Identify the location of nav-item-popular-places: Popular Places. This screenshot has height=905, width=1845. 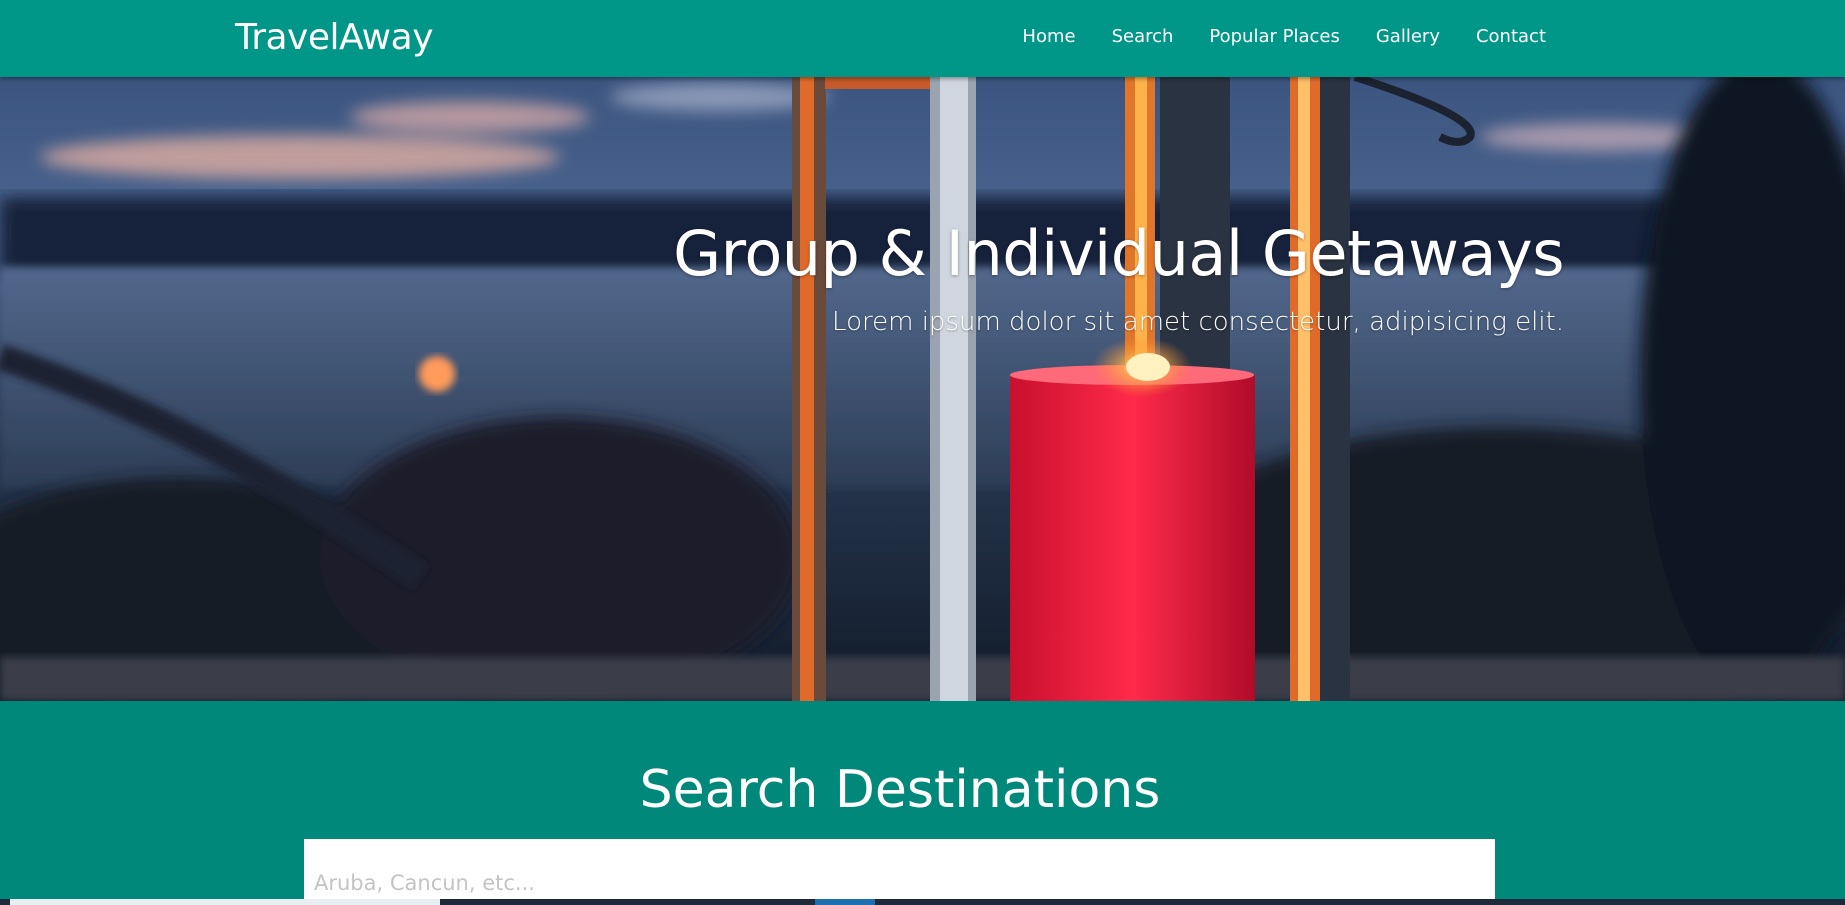
(1274, 37).